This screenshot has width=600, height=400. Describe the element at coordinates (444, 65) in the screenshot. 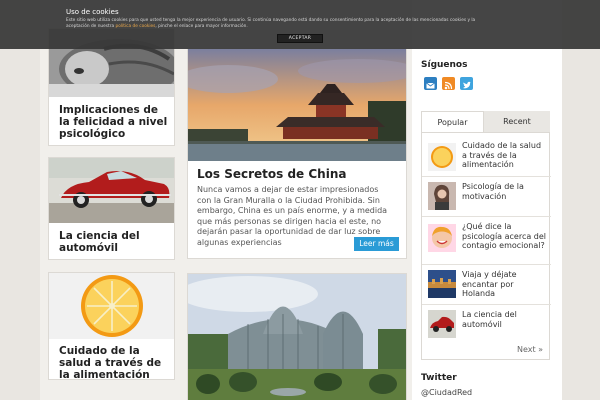

I see `follow-title: Síguenos` at that location.